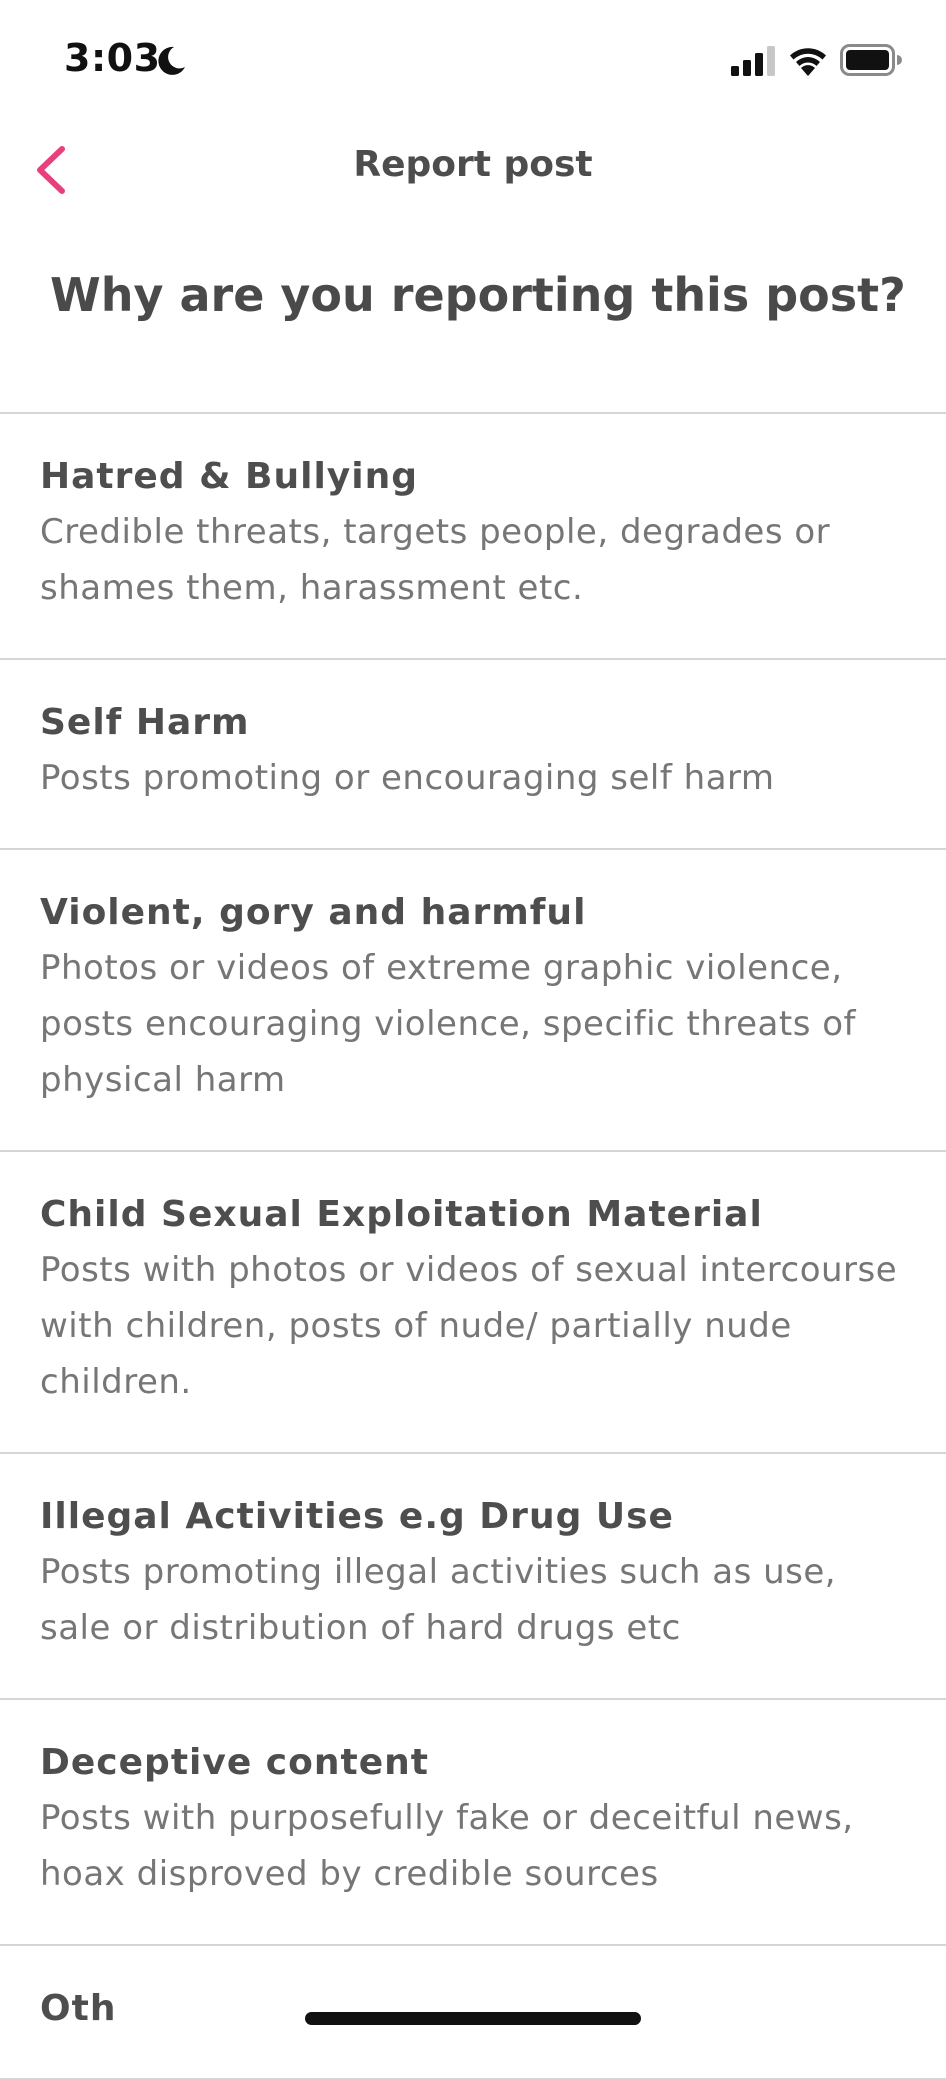 This screenshot has height=2080, width=946. What do you see at coordinates (234, 1762) in the screenshot?
I see `reason-title: Deceptive content` at bounding box center [234, 1762].